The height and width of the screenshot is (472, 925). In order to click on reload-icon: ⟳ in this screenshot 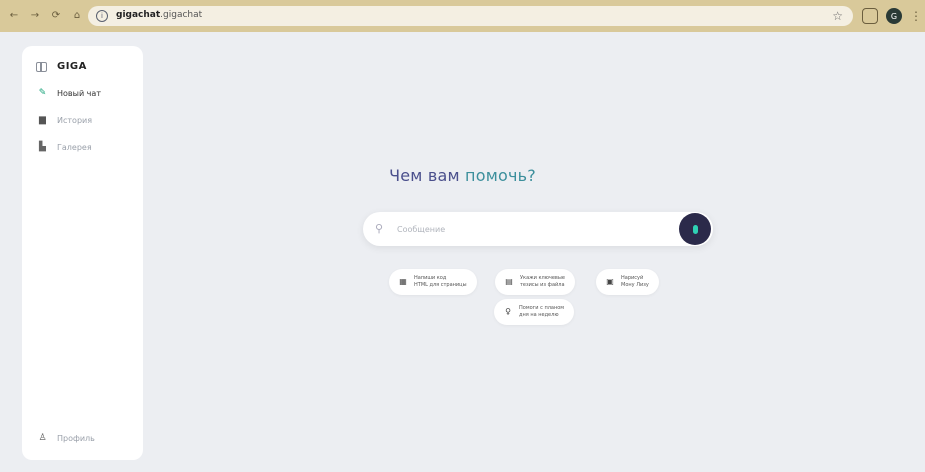, I will do `click(56, 16)`.